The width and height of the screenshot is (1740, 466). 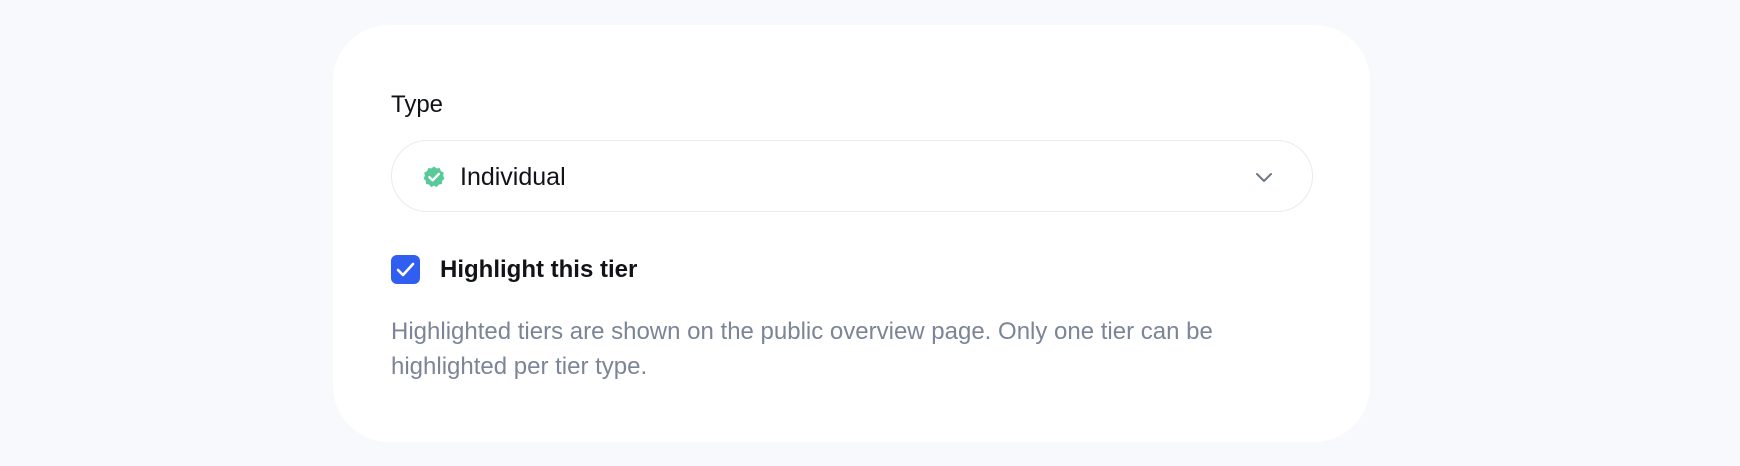 I want to click on type-label: Type, so click(x=417, y=104).